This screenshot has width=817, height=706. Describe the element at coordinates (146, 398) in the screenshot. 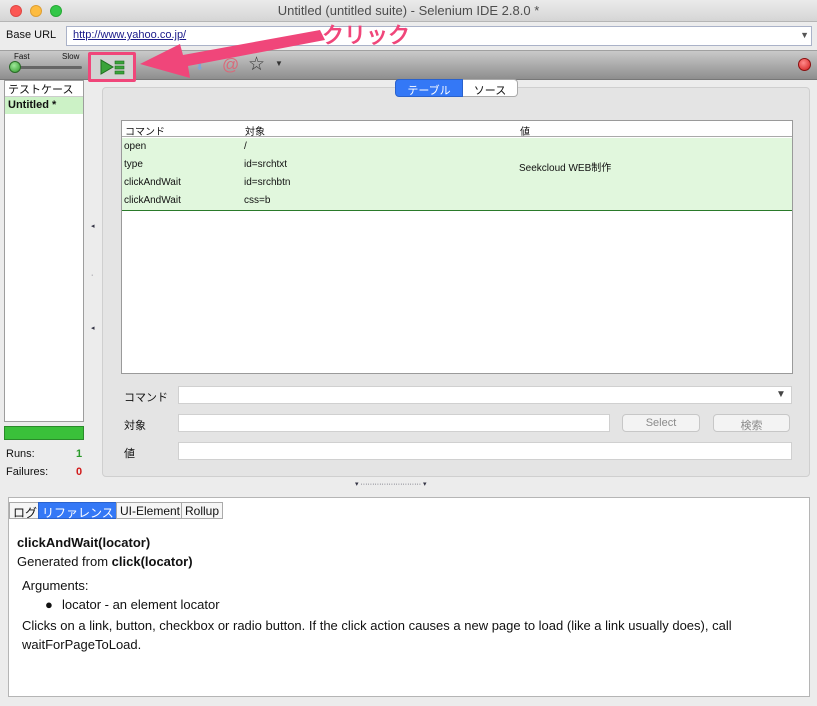

I see `command-label: コマンド` at that location.